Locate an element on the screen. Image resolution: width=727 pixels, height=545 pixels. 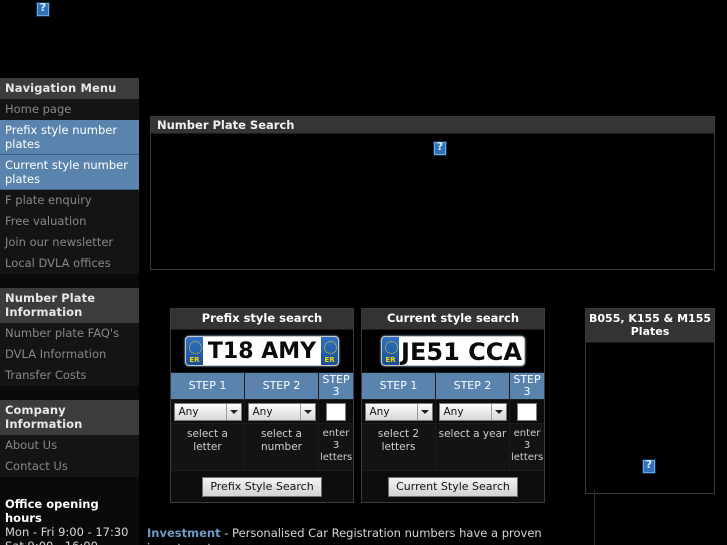
sidebar-item-current-style-number-plates: Current style number plates is located at coordinates (69, 172).